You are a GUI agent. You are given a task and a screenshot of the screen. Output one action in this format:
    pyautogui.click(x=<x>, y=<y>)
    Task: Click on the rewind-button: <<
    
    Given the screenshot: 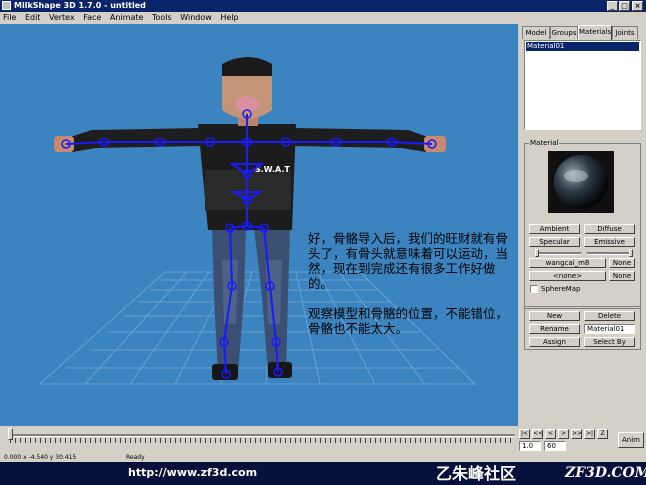 What is the action you would take?
    pyautogui.click(x=537, y=434)
    